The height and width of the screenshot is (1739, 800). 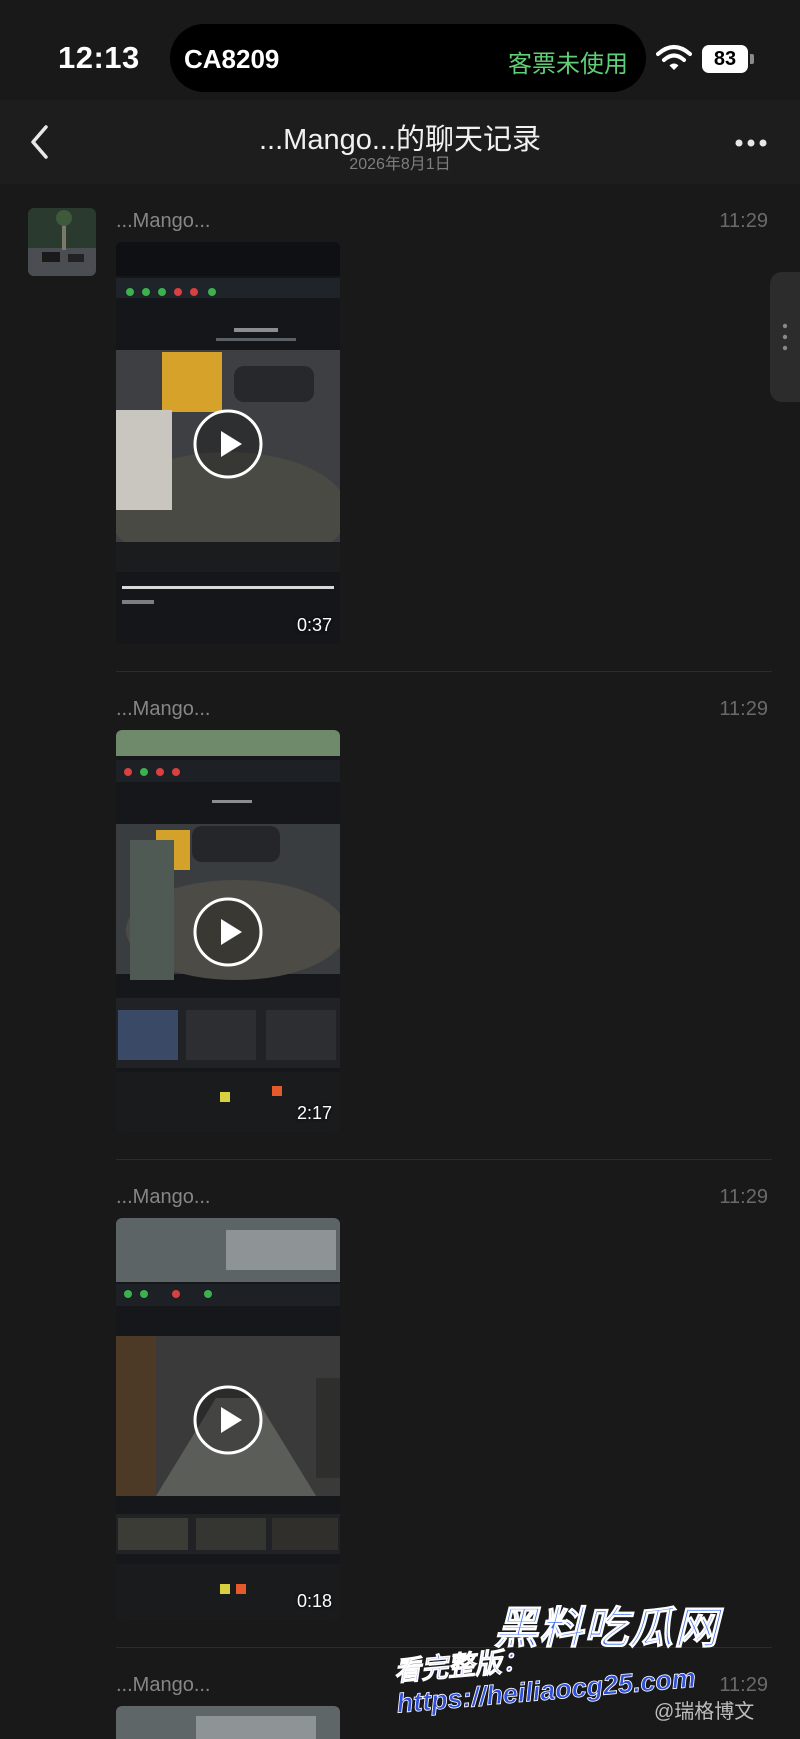 I want to click on video-message: 0:37, so click(x=228, y=443).